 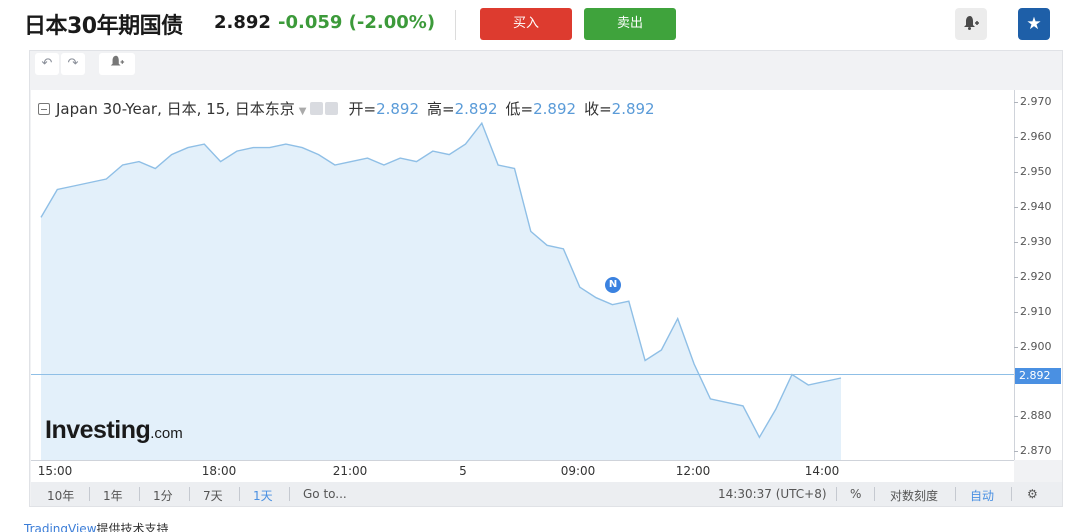 I want to click on settings-icon, so click(x=332, y=108).